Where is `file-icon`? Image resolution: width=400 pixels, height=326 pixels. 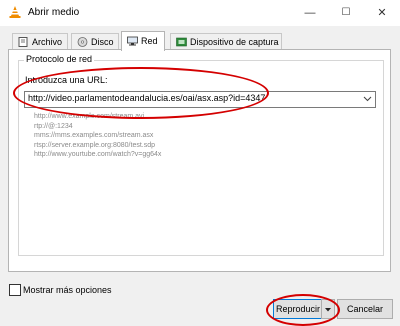 file-icon is located at coordinates (23, 42).